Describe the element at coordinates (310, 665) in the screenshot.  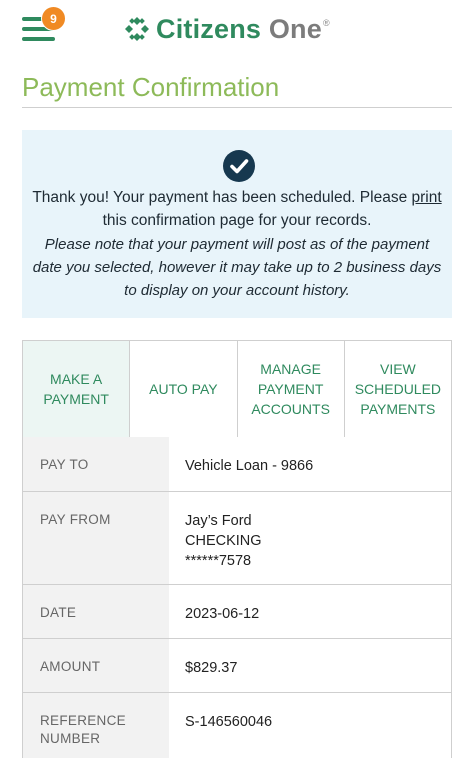
I see `amount-value: $829.37` at that location.